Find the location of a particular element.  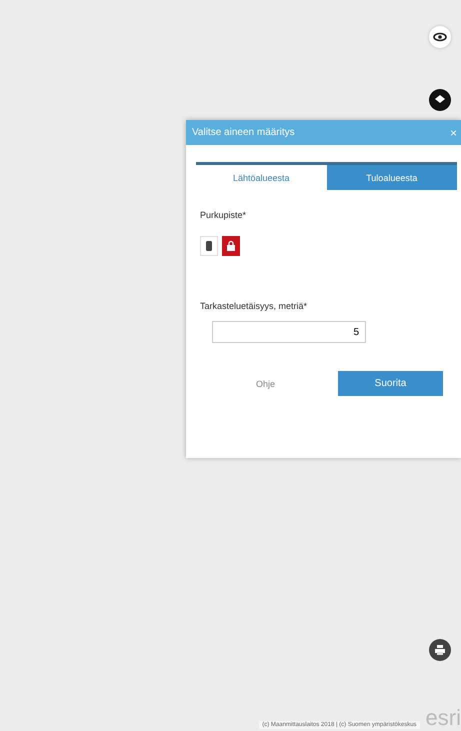

eye-icon is located at coordinates (440, 37).